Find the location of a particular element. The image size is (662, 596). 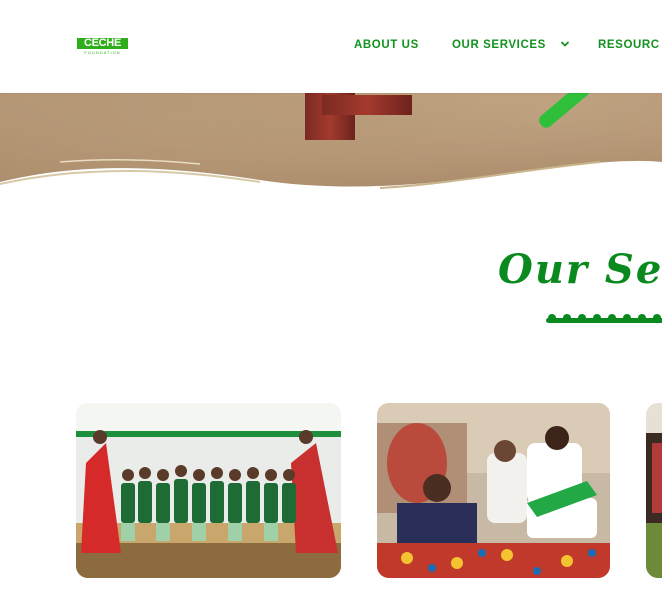

title-dots-underline is located at coordinates (604, 318).